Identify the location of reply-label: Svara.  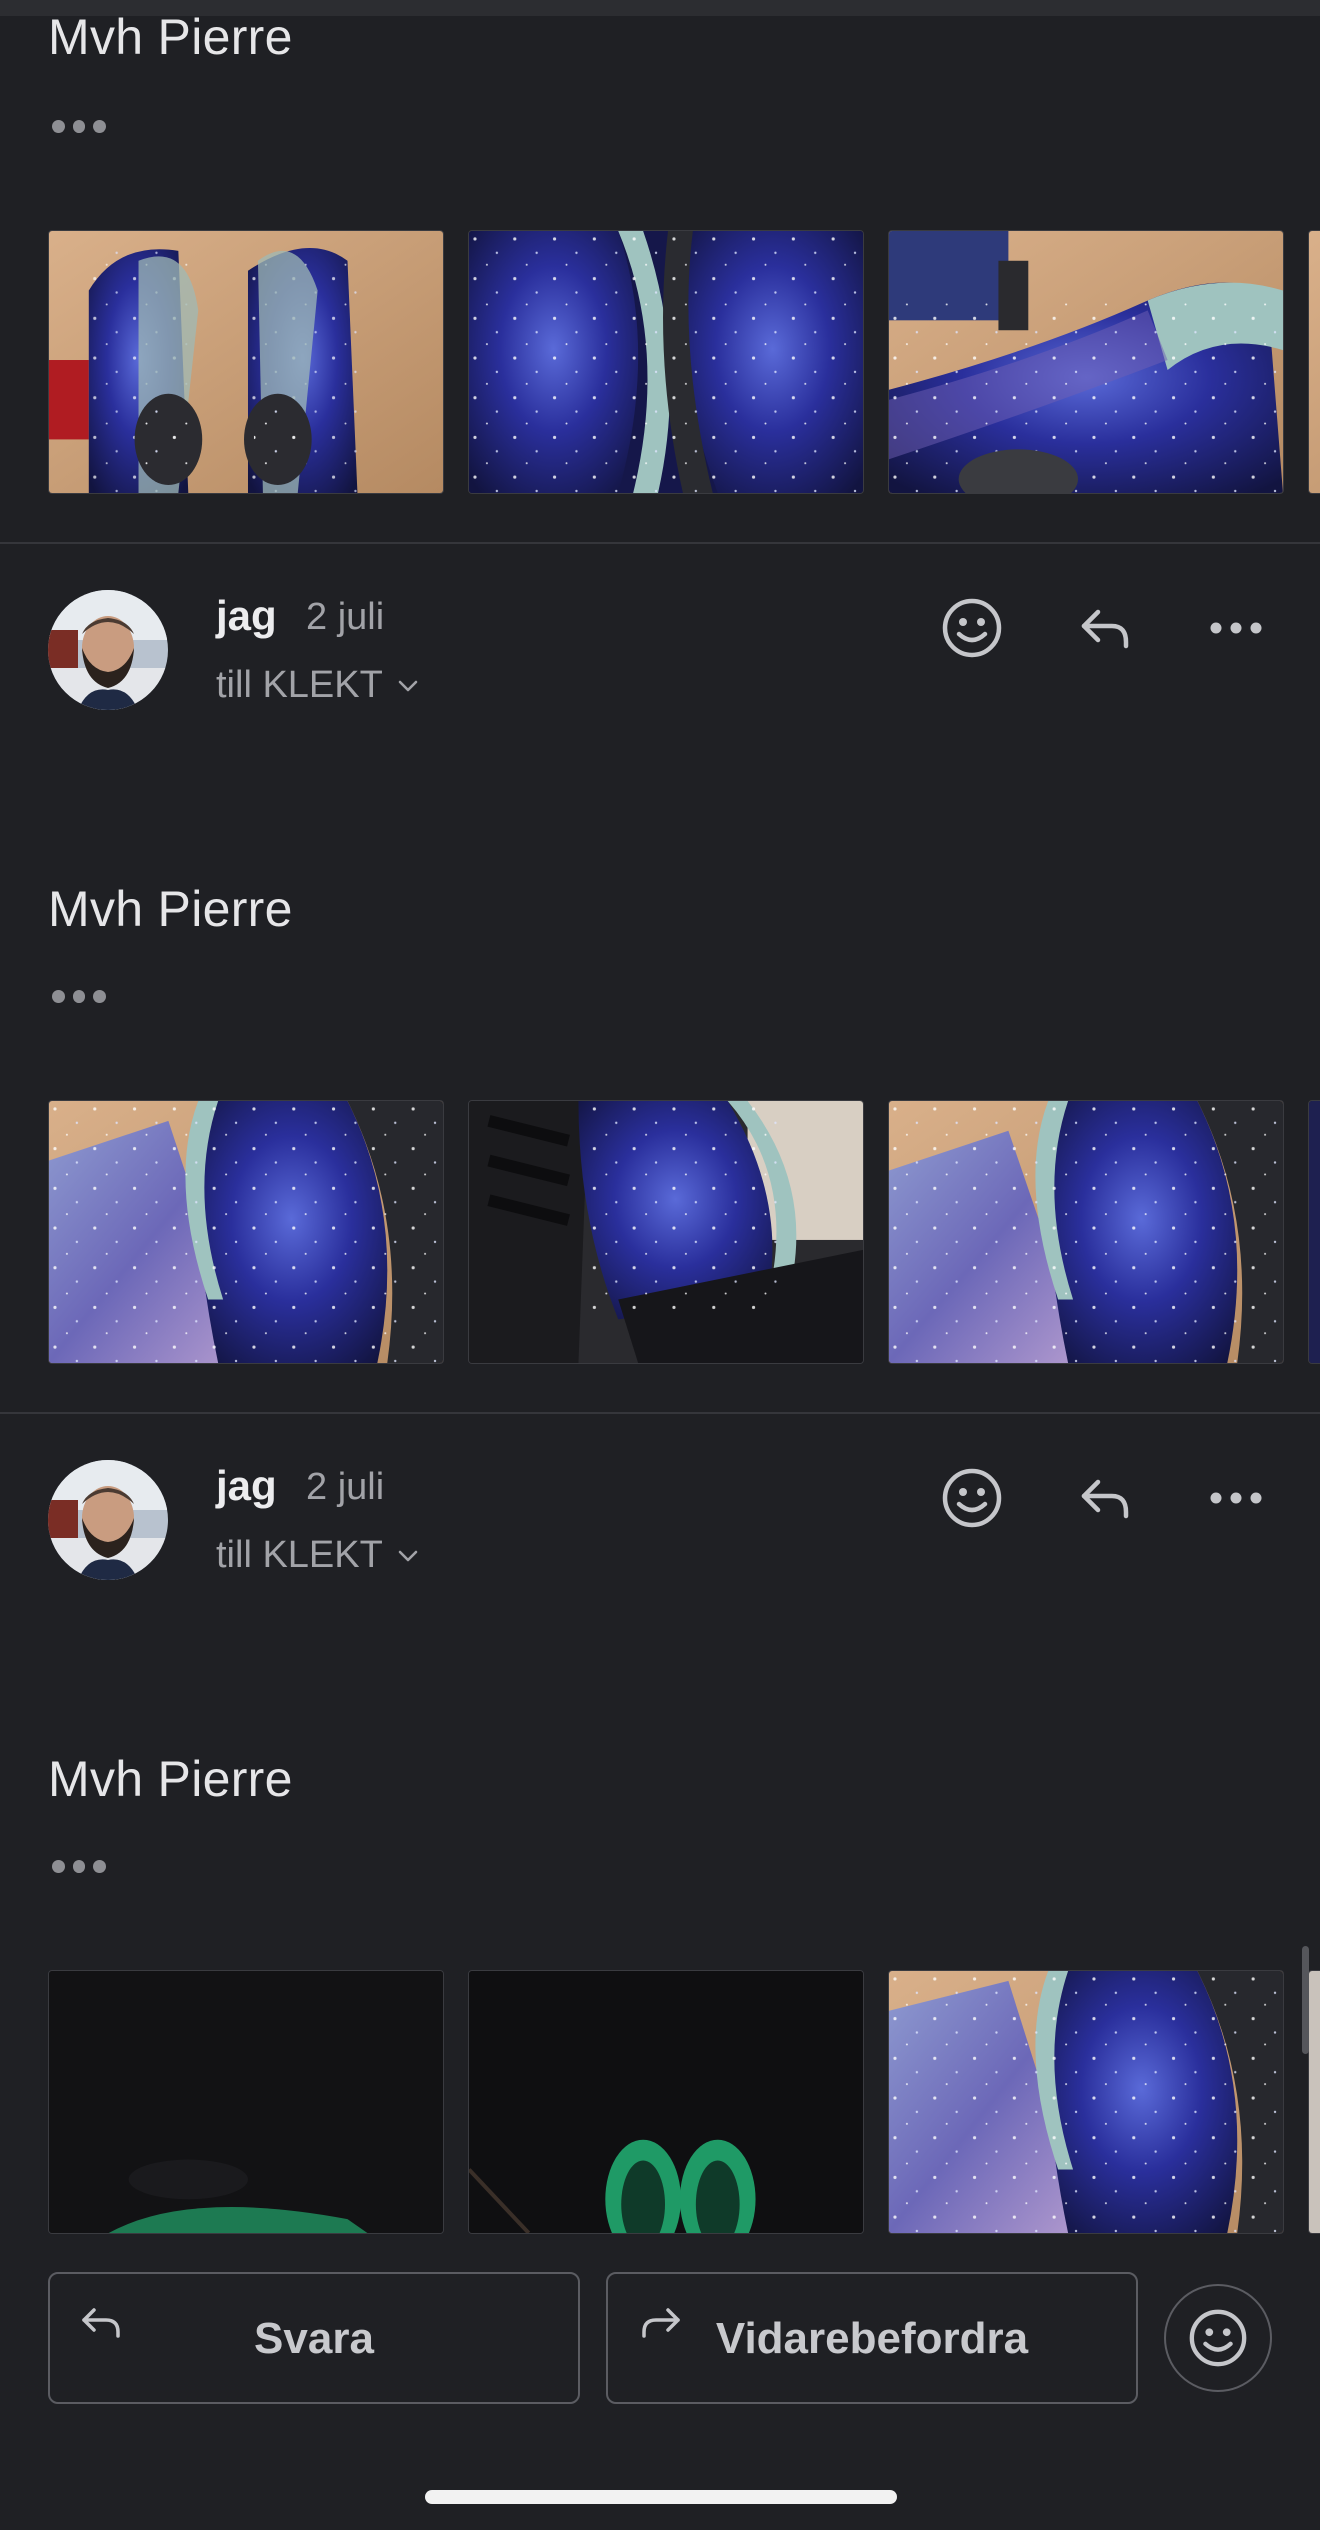
(314, 2338).